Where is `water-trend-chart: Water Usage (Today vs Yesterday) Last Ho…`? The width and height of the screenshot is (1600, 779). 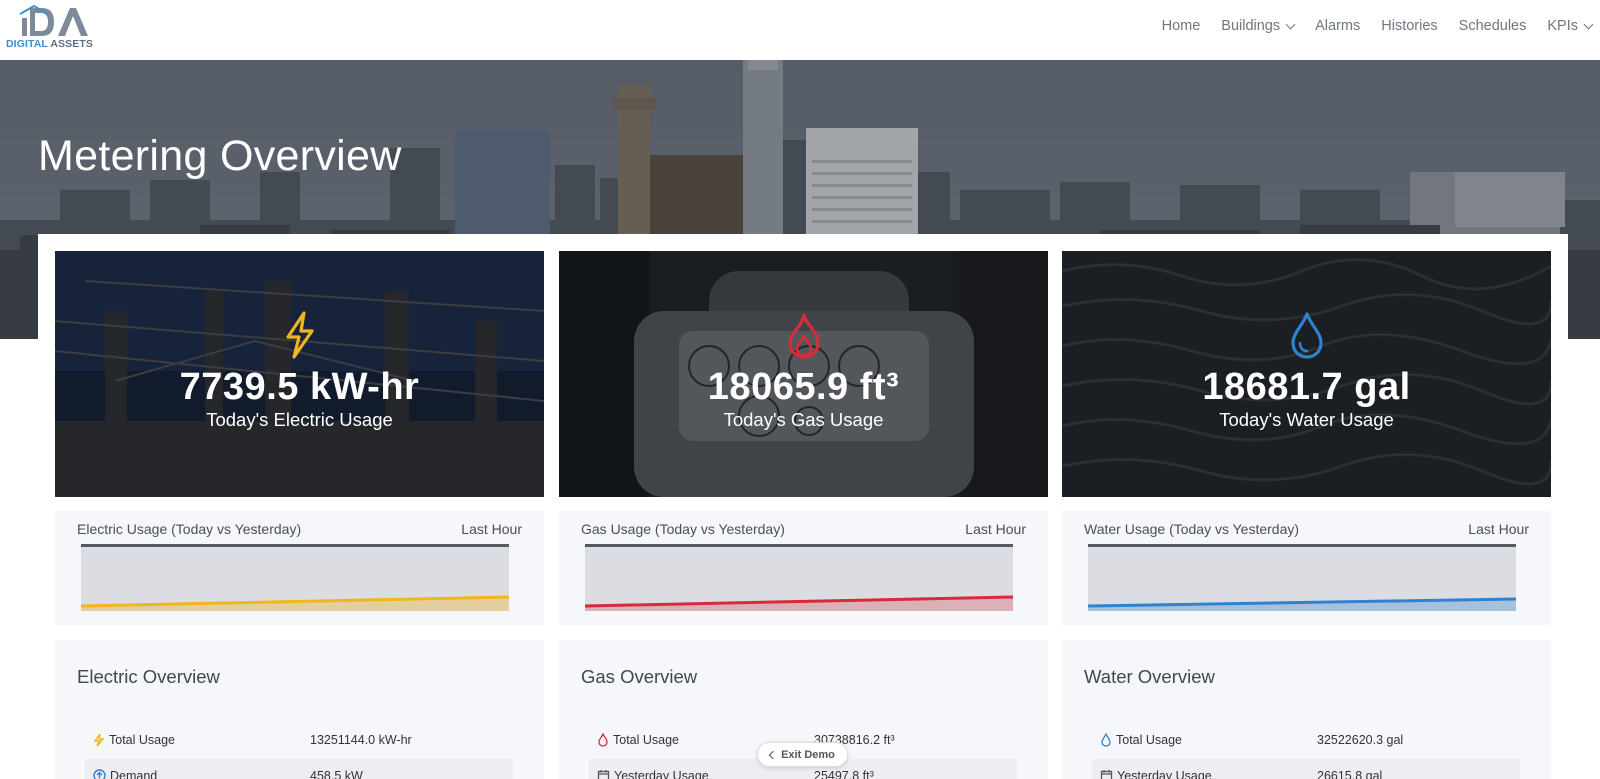
water-trend-chart: Water Usage (Today vs Yesterday) Last Ho… is located at coordinates (1306, 568).